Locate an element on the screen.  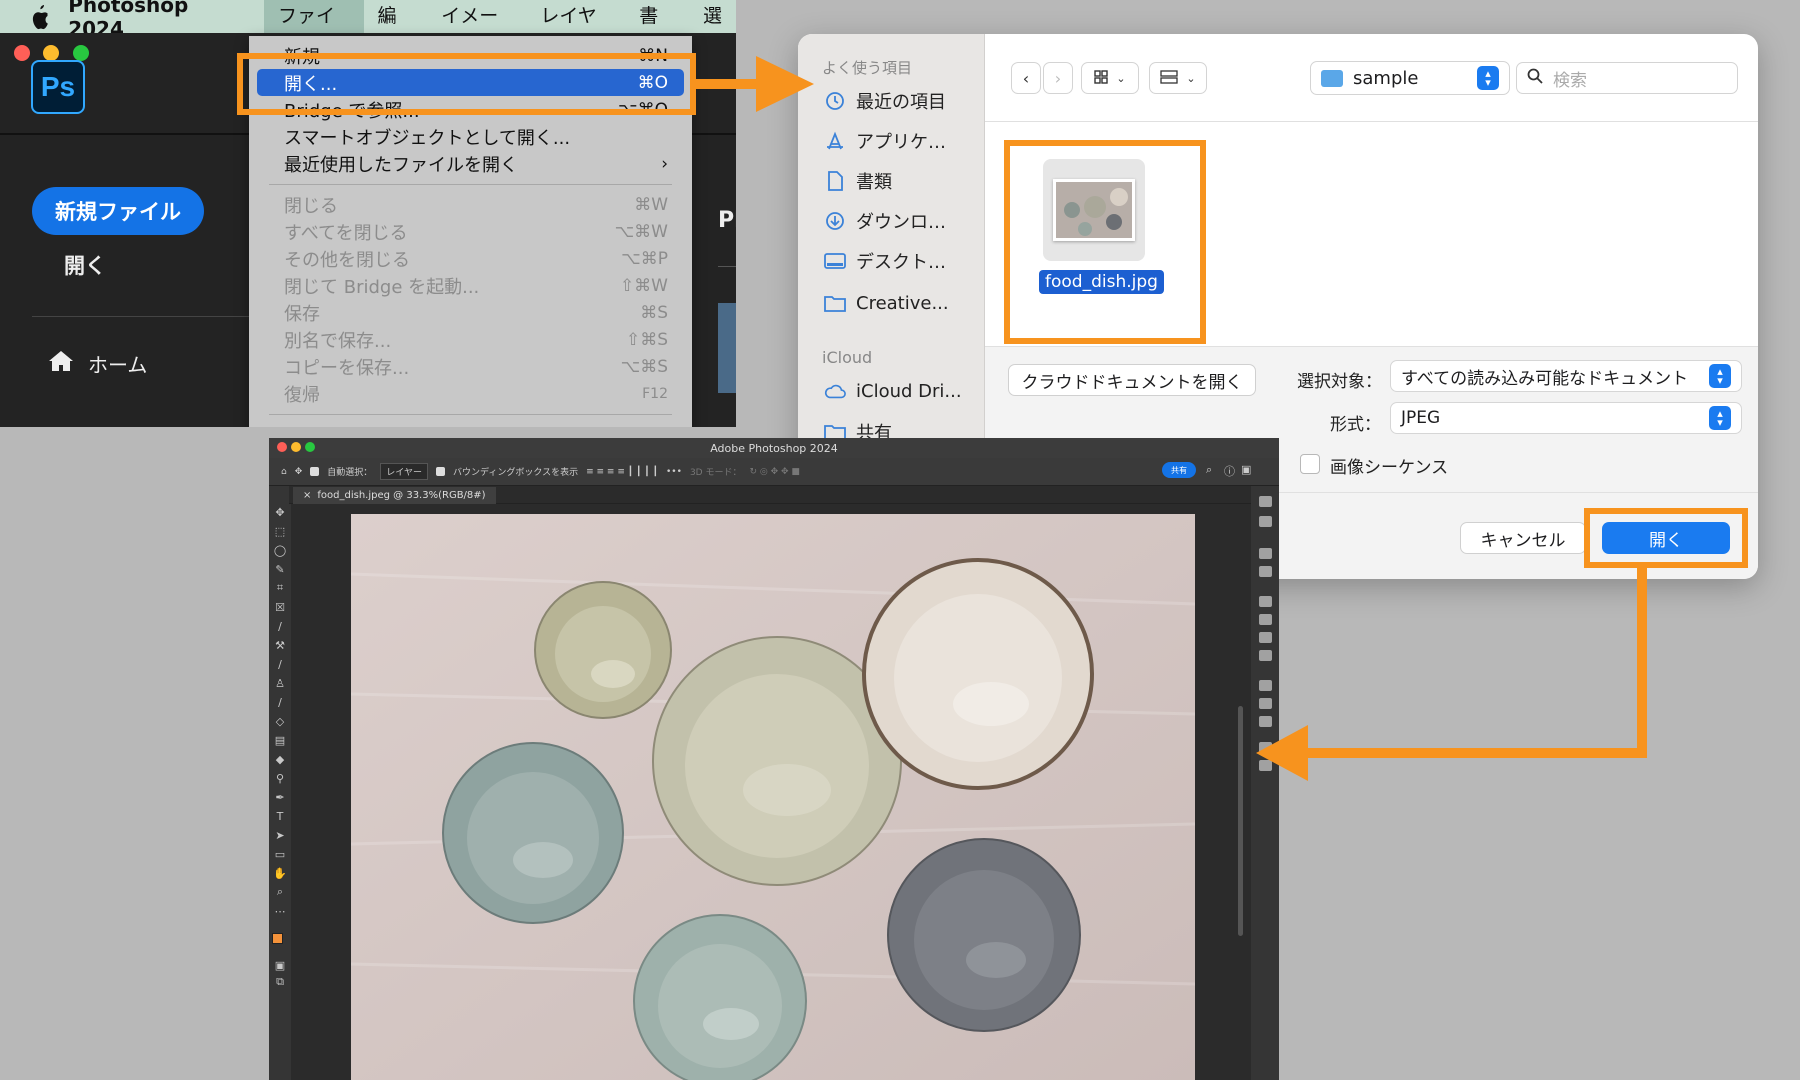
hand-tool-icon: ✋ is located at coordinates (280, 873).